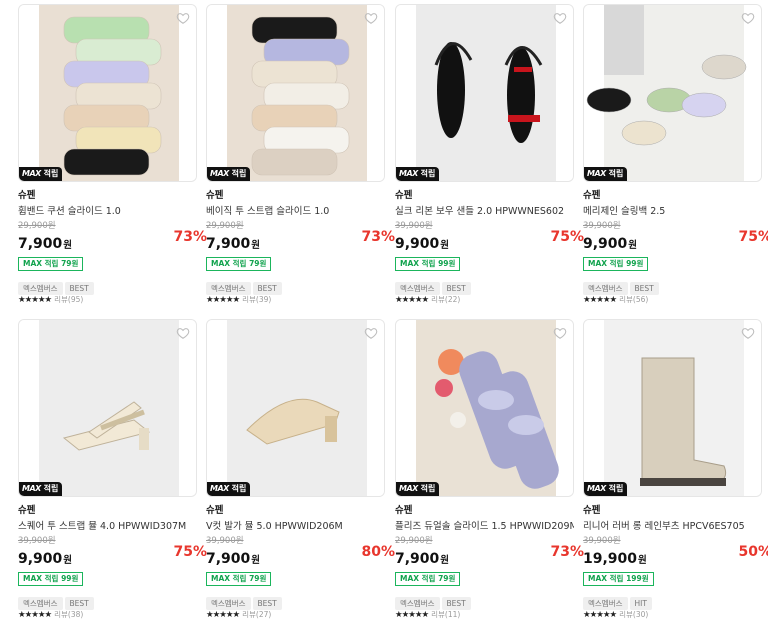 This screenshot has width=768, height=621. What do you see at coordinates (107, 299) in the screenshot?
I see `rating: ★★★★★ 리뷰(95)` at bounding box center [107, 299].